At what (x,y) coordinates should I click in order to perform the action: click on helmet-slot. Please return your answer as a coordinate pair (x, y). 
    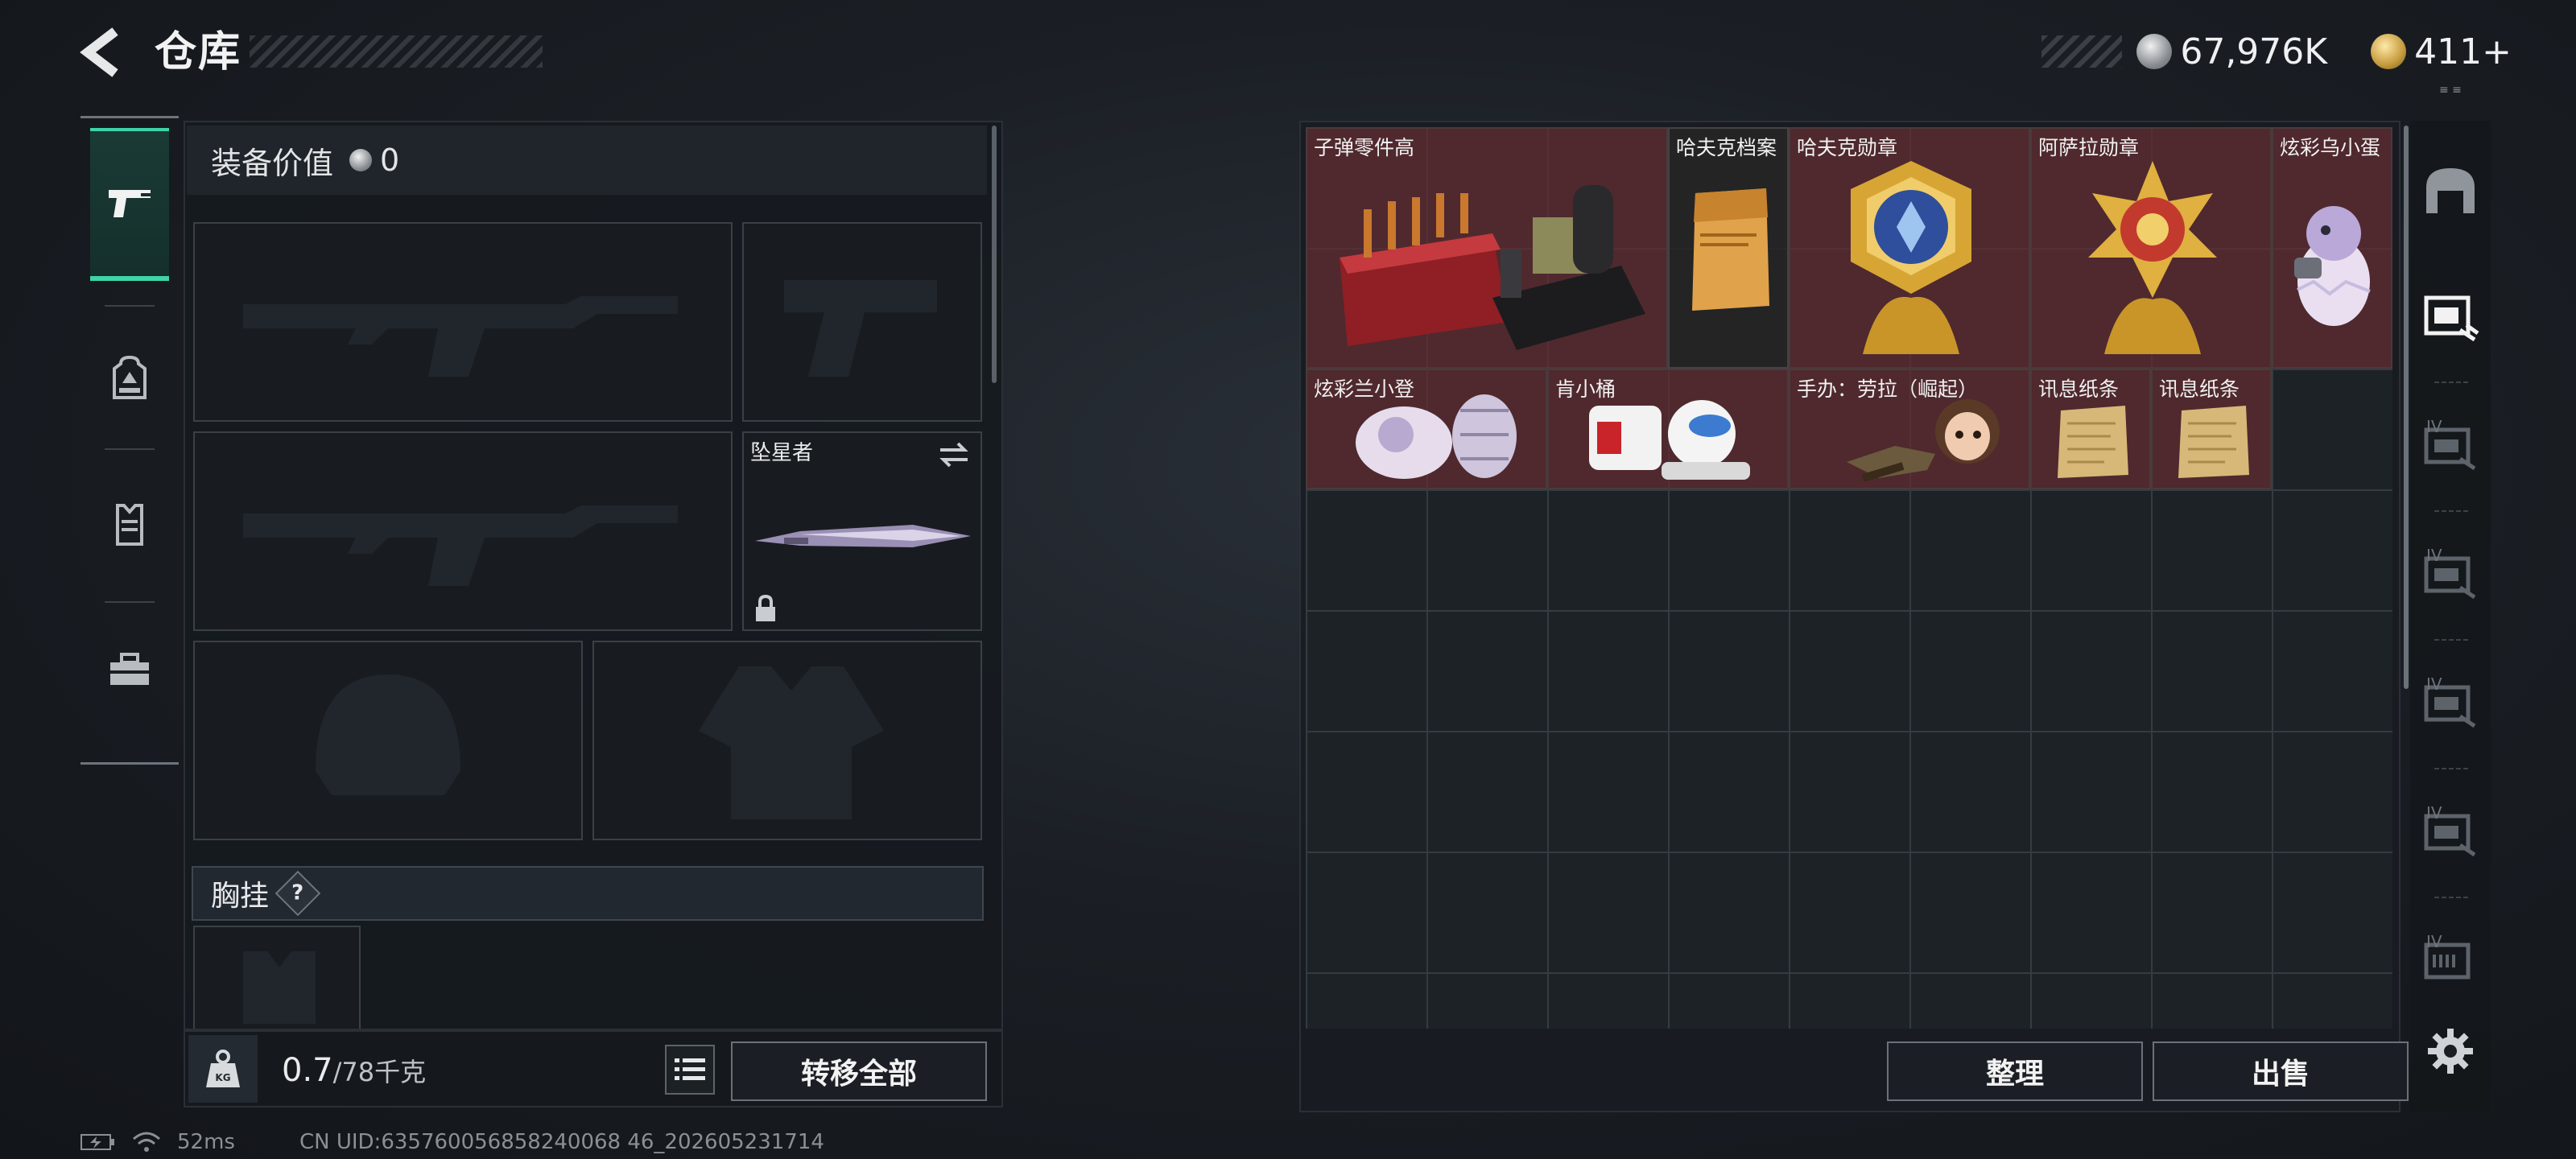
    Looking at the image, I should click on (388, 740).